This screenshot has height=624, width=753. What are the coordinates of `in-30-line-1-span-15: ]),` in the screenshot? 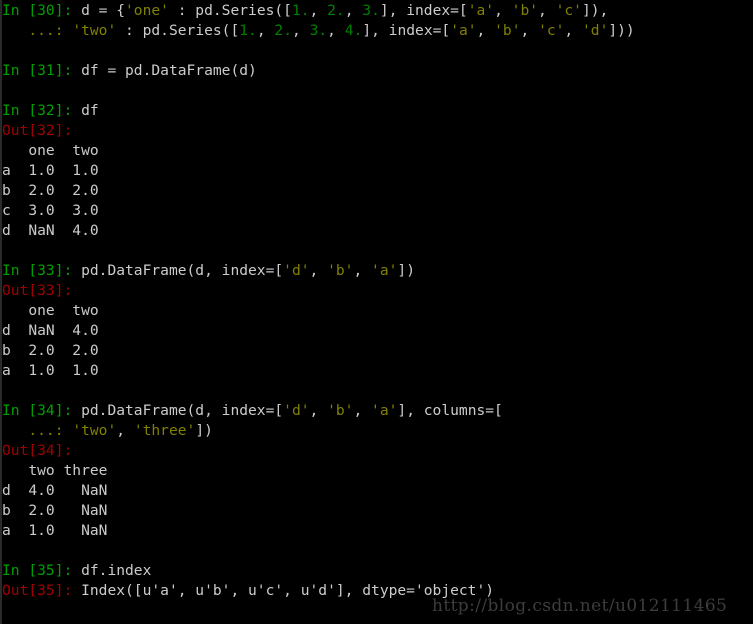 It's located at (595, 10).